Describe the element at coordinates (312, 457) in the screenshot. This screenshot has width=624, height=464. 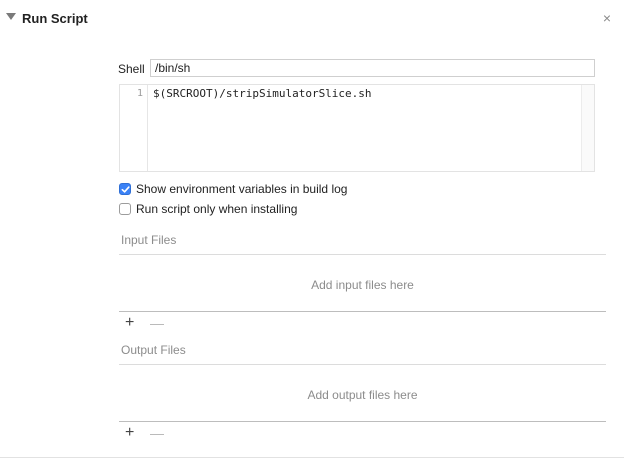
I see `bottom-divider` at that location.